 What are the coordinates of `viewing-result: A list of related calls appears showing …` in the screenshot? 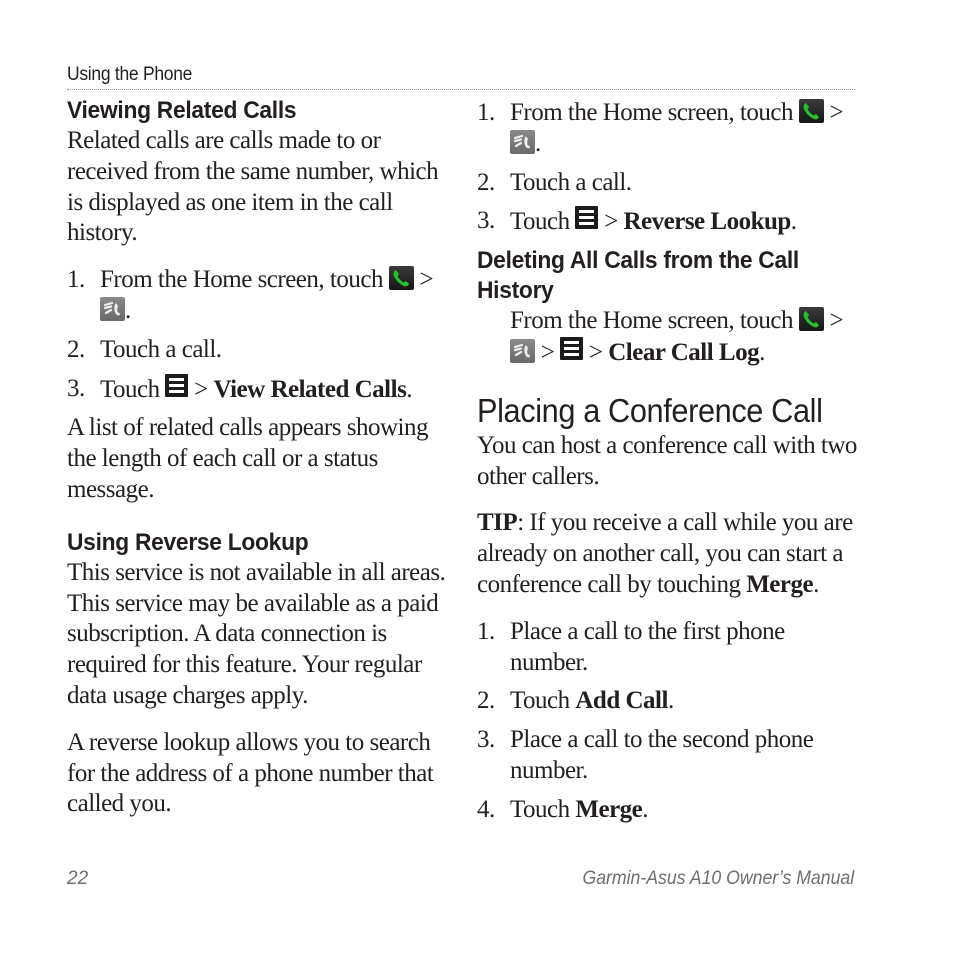 It's located at (247, 458).